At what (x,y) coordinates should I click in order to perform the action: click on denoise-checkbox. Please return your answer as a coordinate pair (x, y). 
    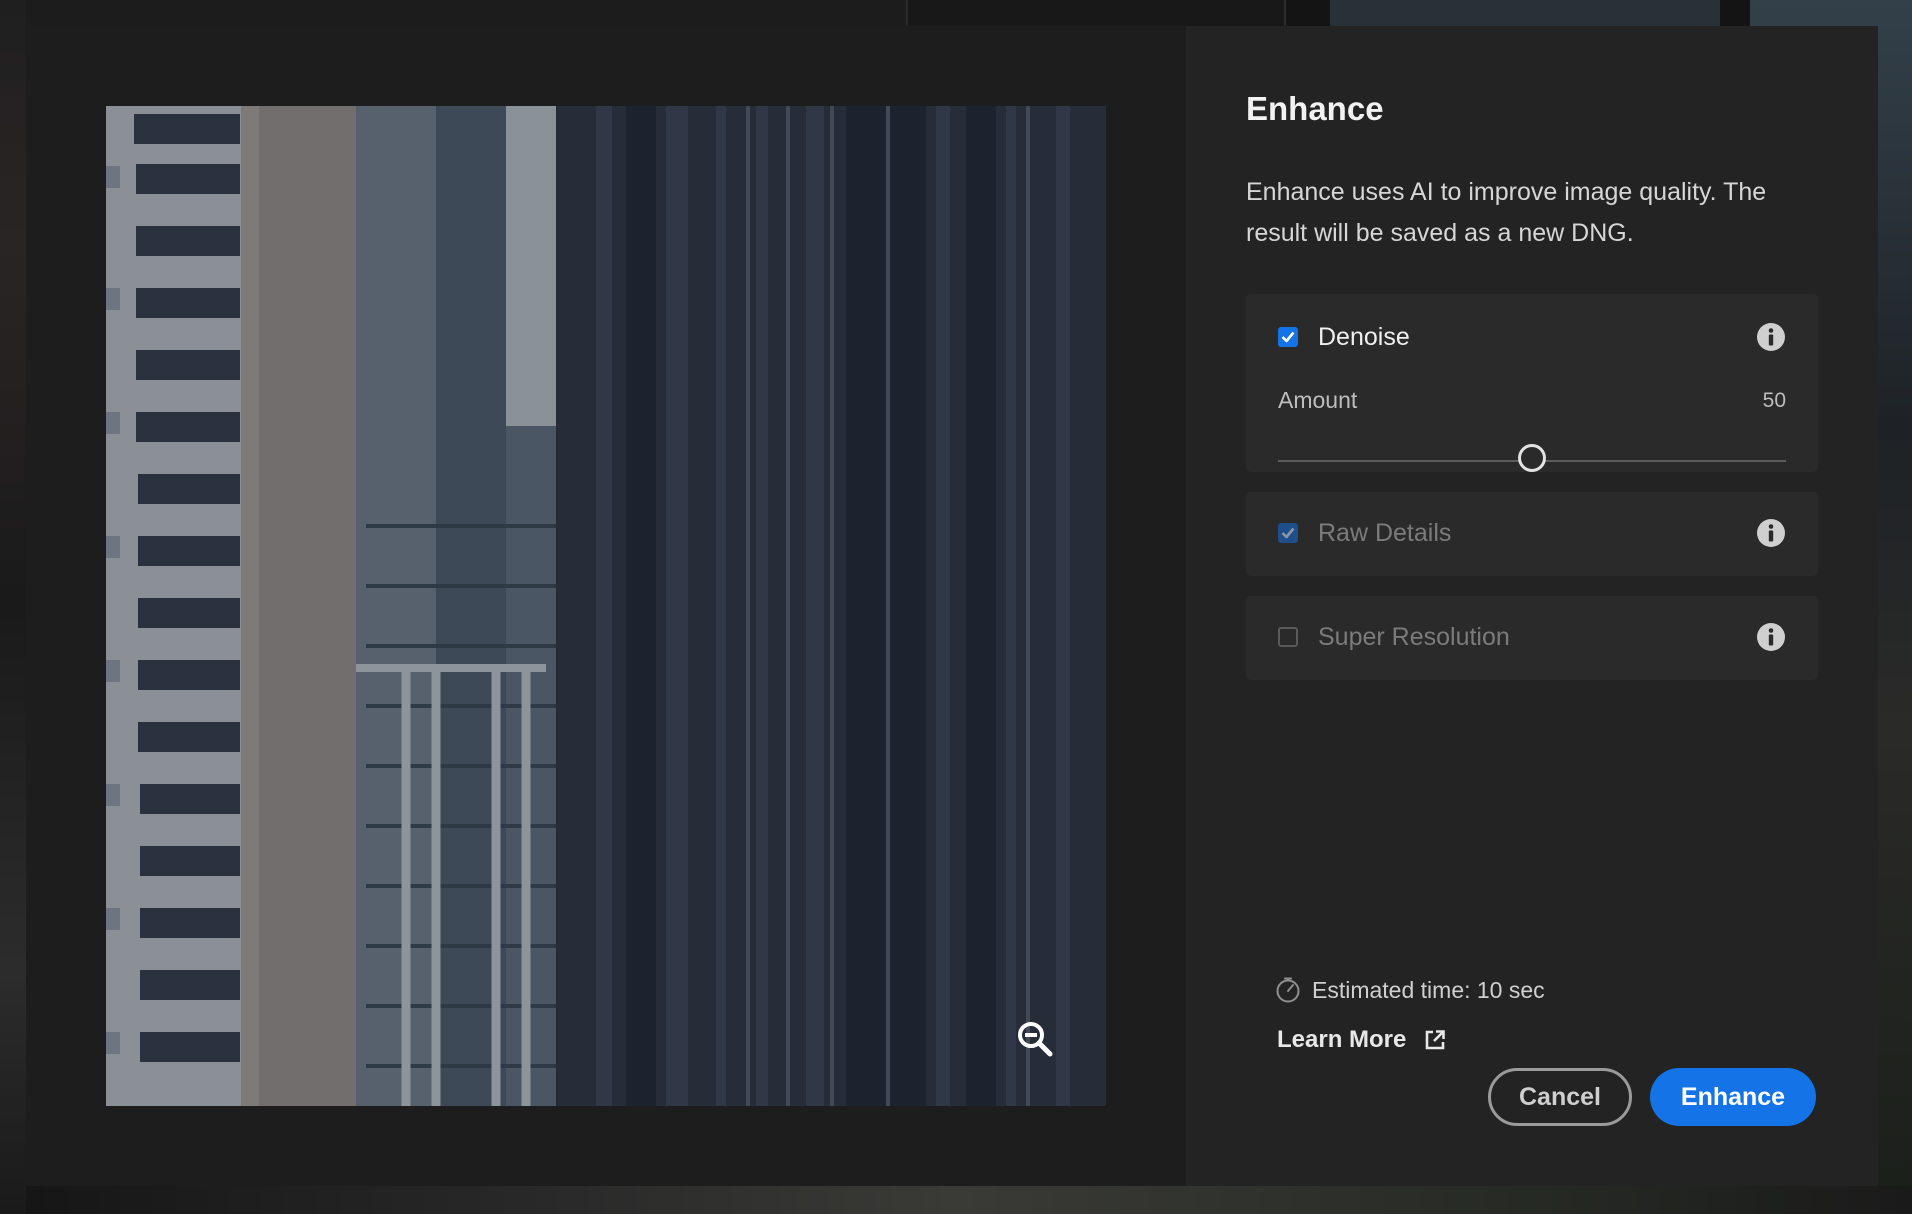
    Looking at the image, I should click on (1288, 337).